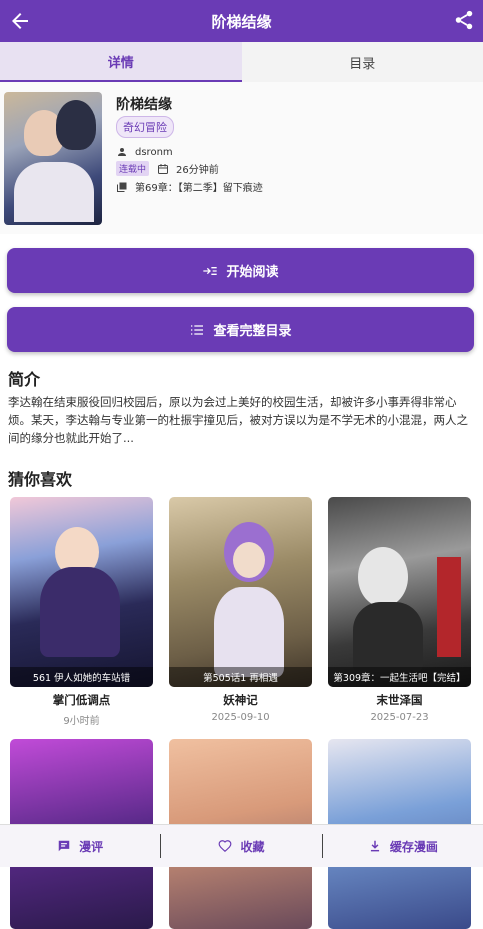 This screenshot has height=929, width=483. I want to click on latest-chapter-overlay: 第505话1 再相遇, so click(240, 677).